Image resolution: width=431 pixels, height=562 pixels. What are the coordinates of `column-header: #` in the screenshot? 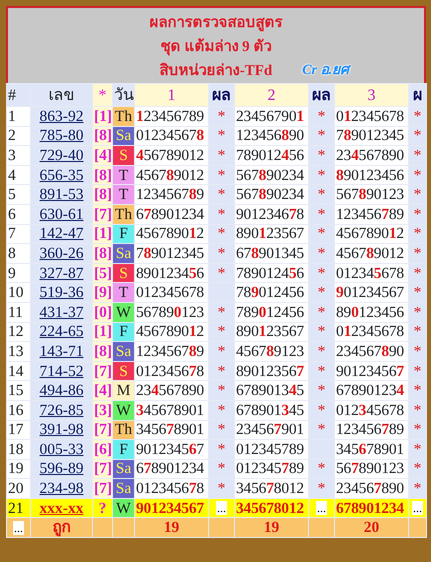 It's located at (18, 95).